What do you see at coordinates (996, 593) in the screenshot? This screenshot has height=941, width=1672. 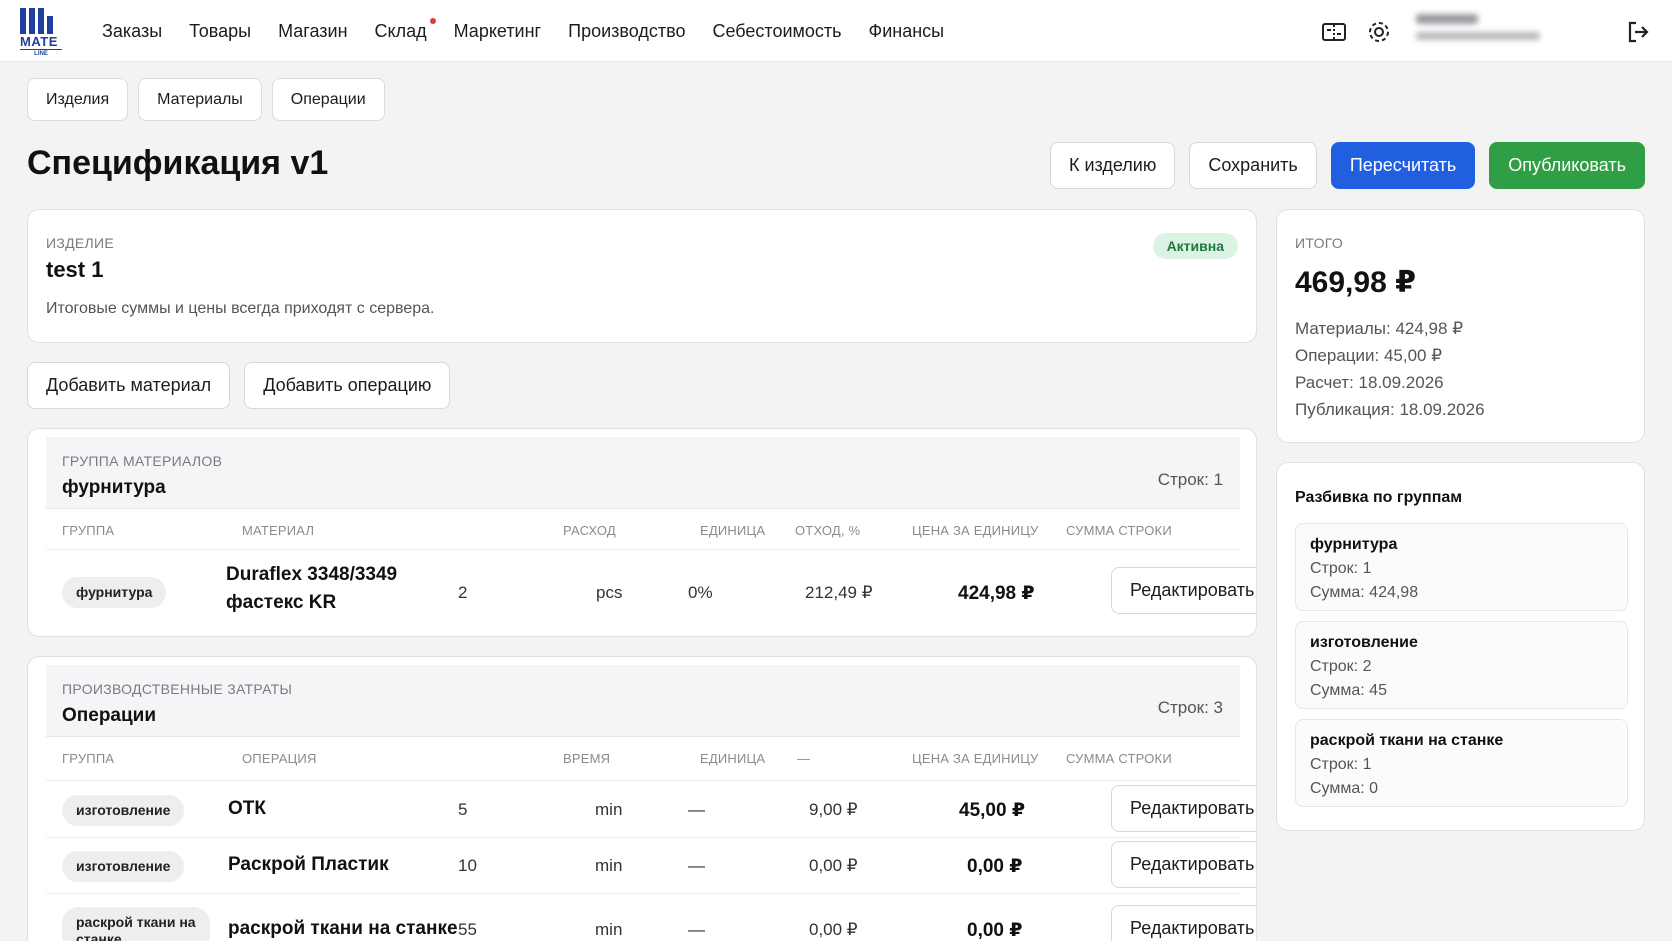 I see `sum-cell: 424,98 ₽` at bounding box center [996, 593].